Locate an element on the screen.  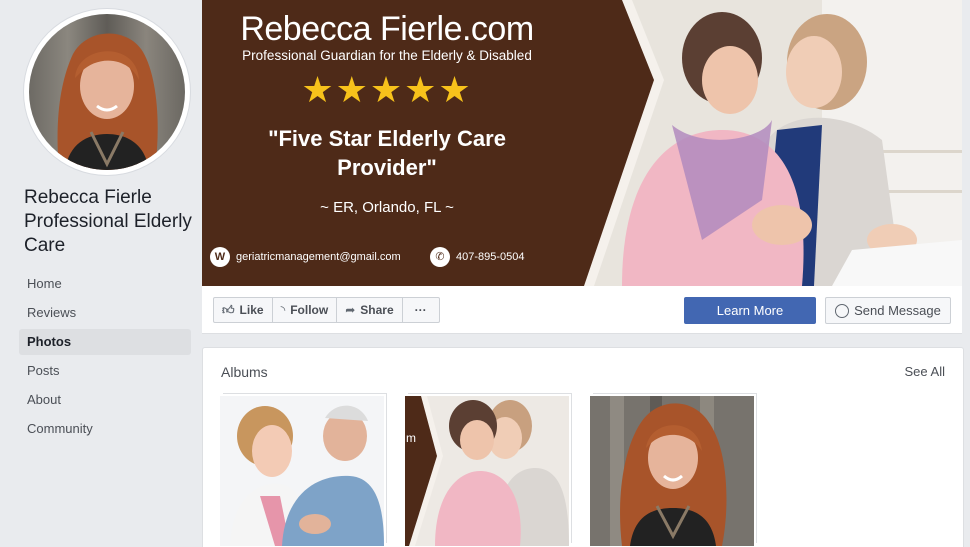
star-rating-icon: ★★★★★ is located at coordinates (387, 89).